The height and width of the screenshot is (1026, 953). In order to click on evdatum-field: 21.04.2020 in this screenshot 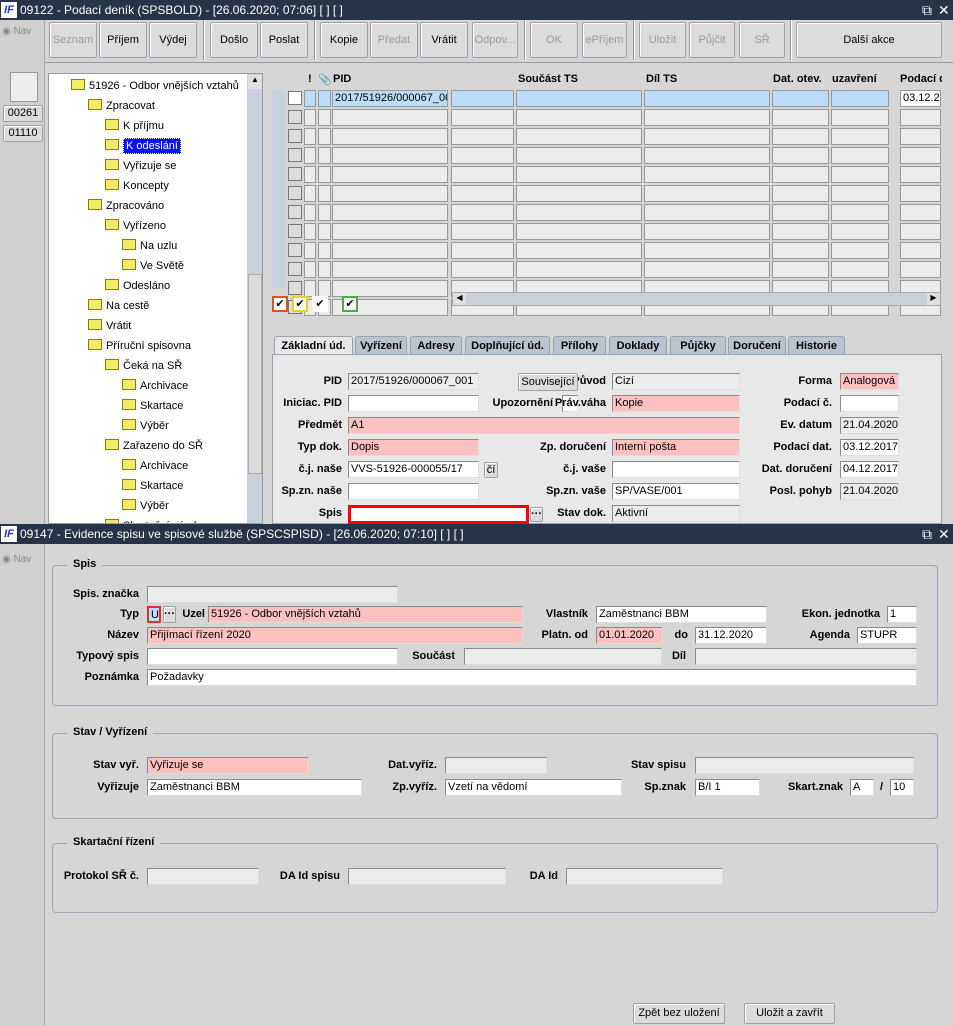, I will do `click(869, 425)`.